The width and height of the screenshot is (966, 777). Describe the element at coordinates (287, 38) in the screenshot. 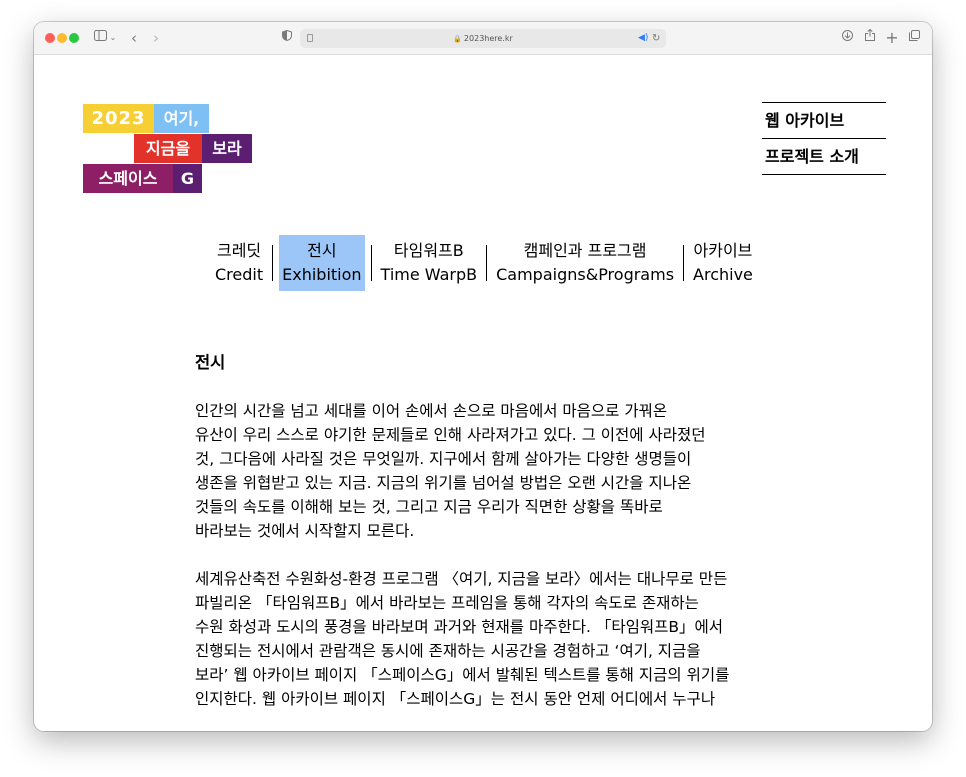

I see `privacy-shield-icon` at that location.